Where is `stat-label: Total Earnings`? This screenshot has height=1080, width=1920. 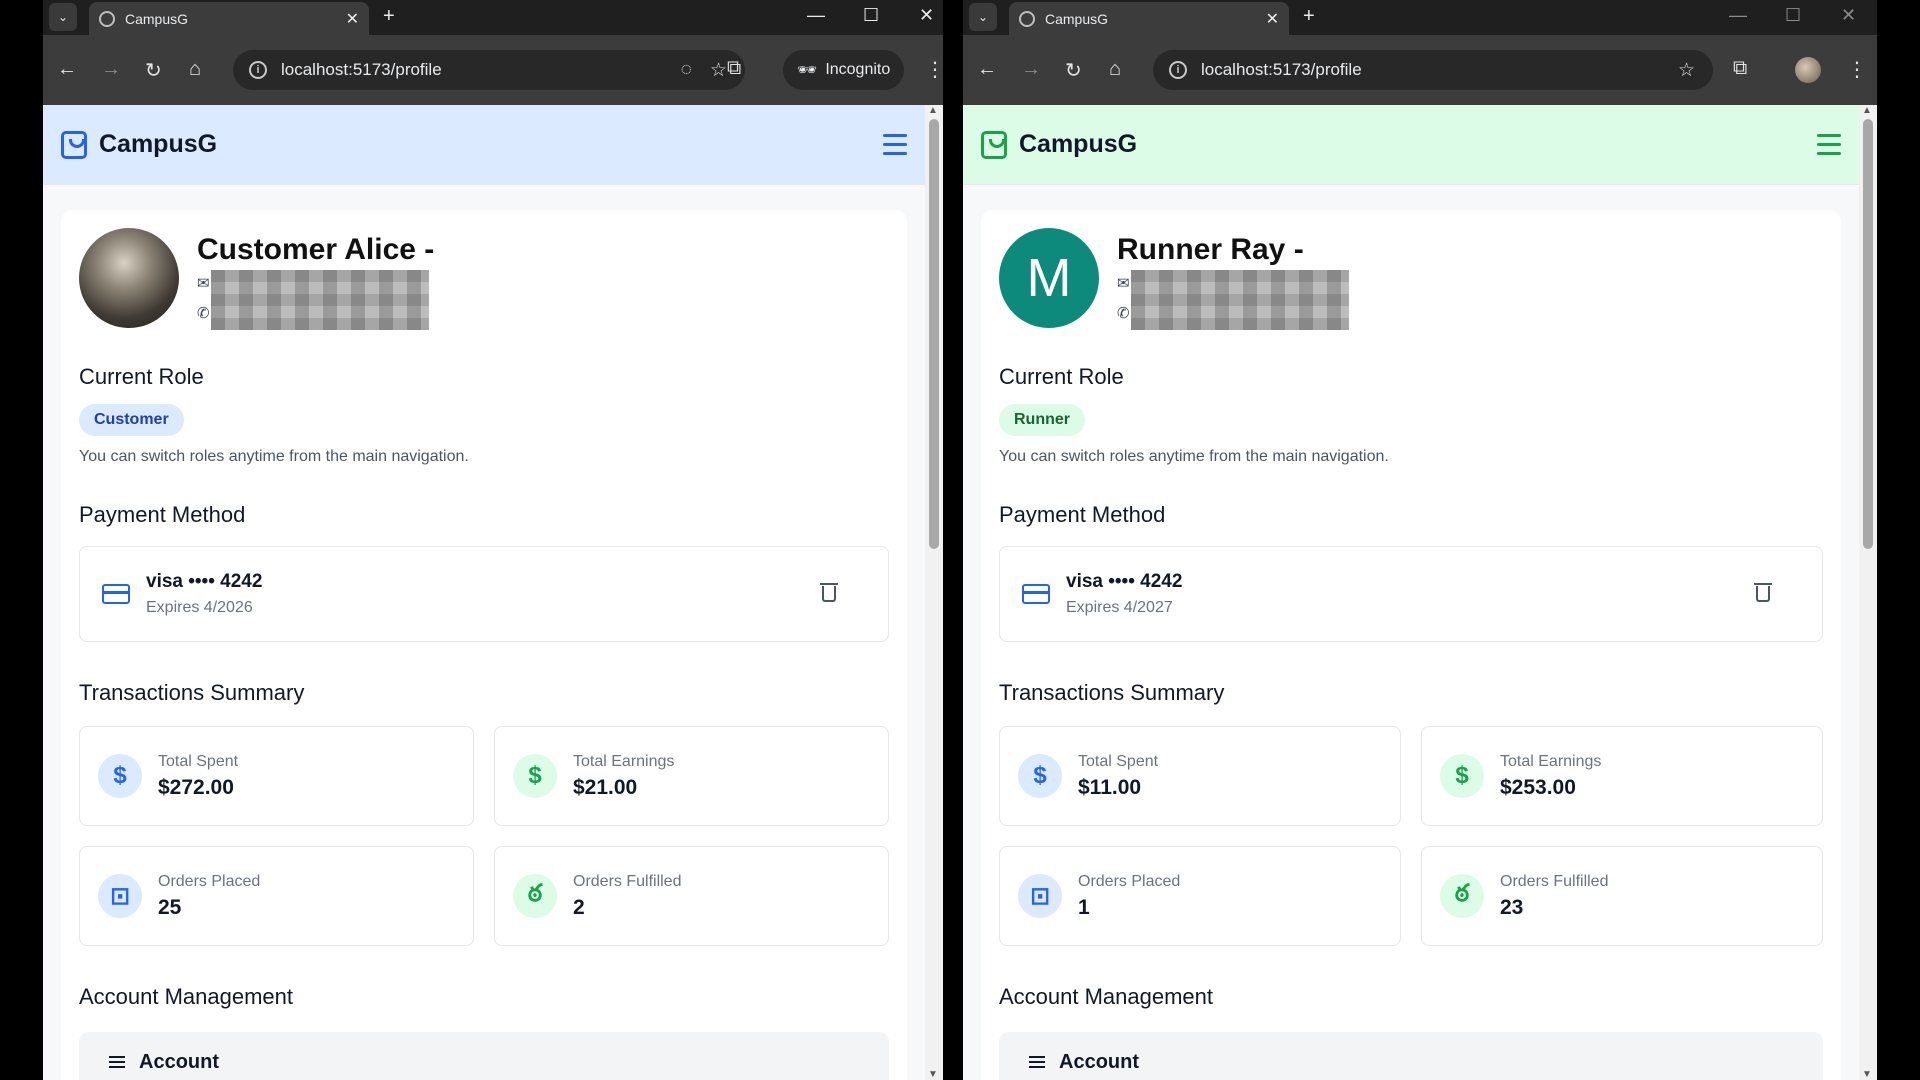
stat-label: Total Earnings is located at coordinates (624, 761).